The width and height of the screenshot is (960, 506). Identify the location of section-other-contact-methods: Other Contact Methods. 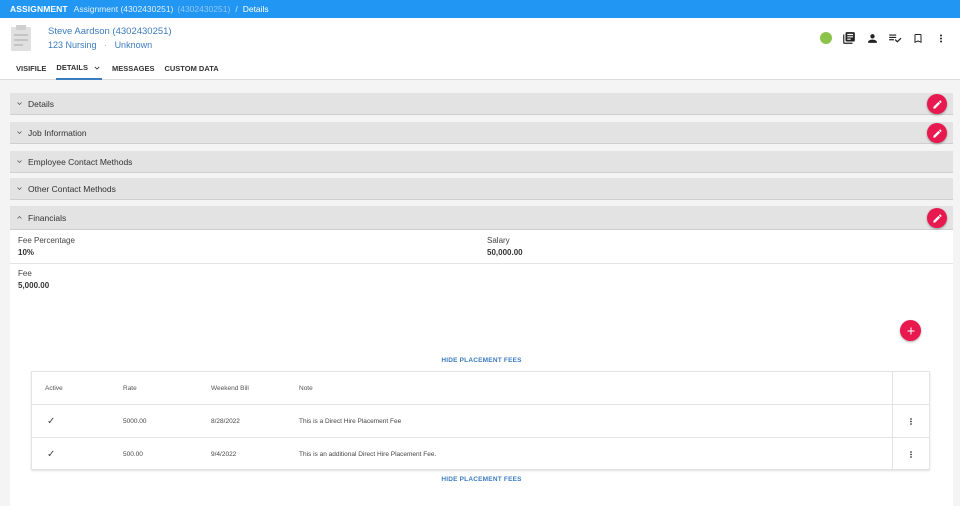
(481, 189).